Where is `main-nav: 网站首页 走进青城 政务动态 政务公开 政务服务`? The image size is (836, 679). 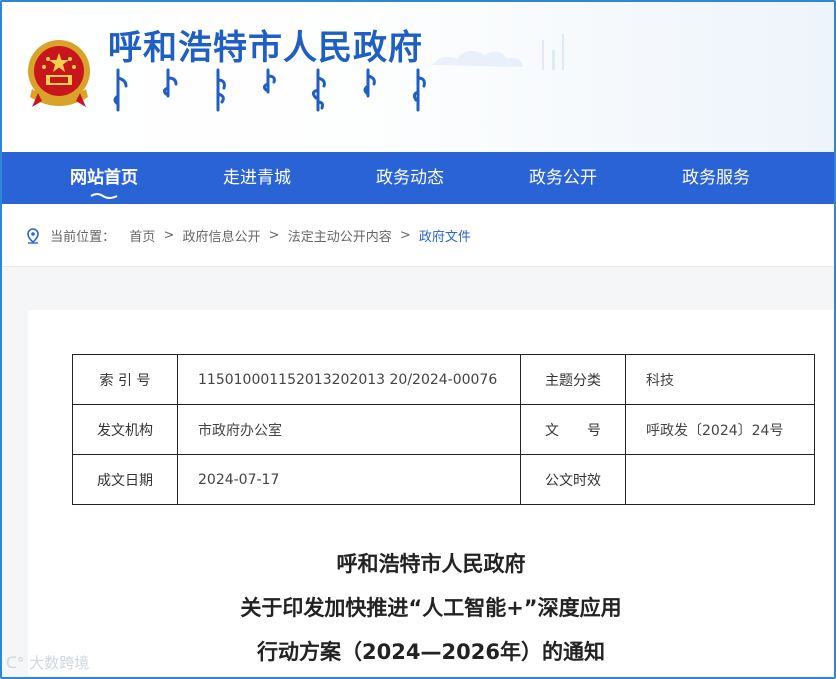
main-nav: 网站首页 走进青城 政务动态 政务公开 政务服务 is located at coordinates (418, 178).